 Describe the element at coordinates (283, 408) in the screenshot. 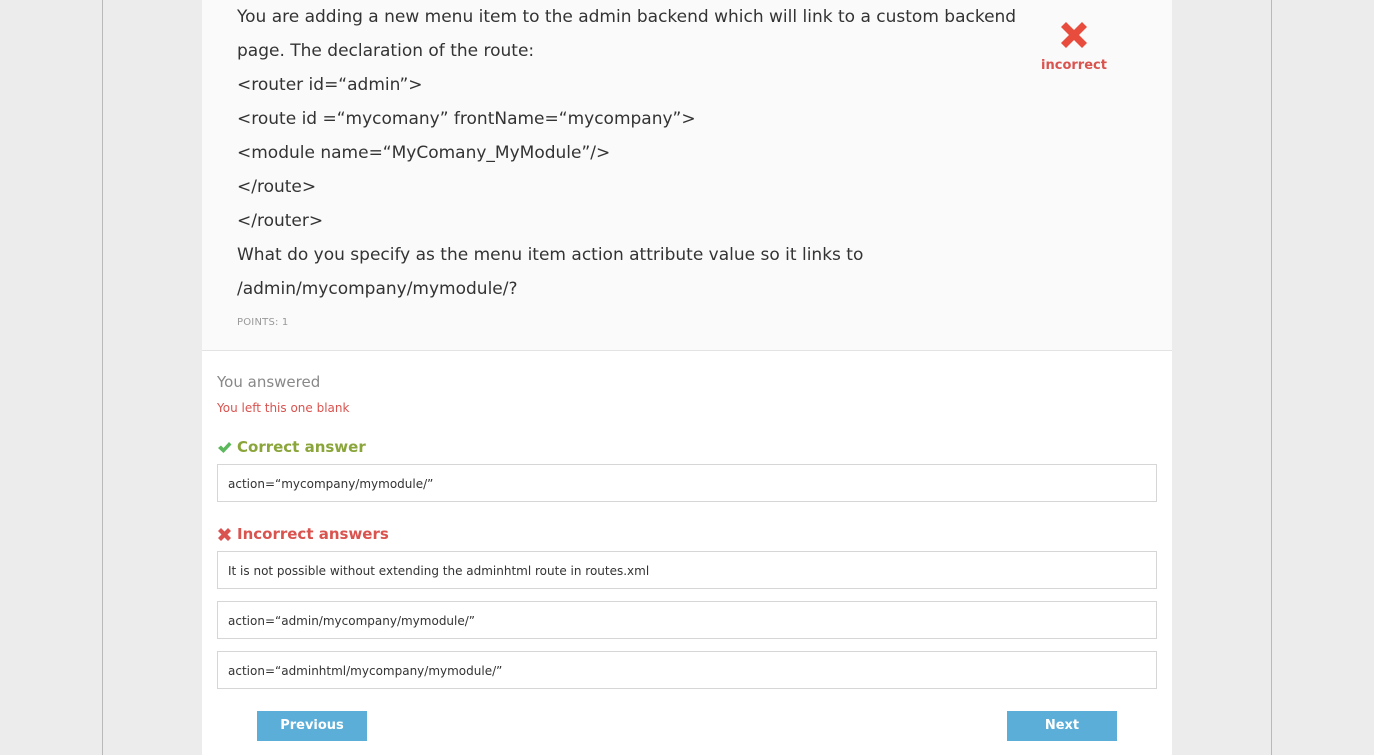

I see `blank-answer-note: You left this one blank` at that location.